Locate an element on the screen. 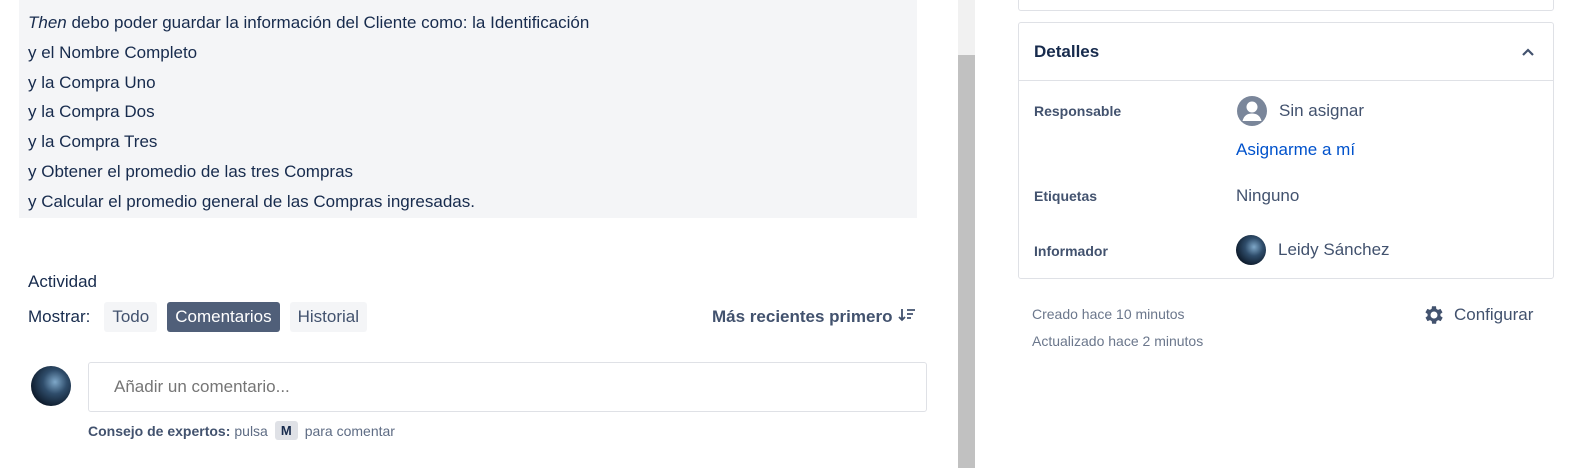 The width and height of the screenshot is (1578, 468). assignee-label: Responsable is located at coordinates (1078, 111).